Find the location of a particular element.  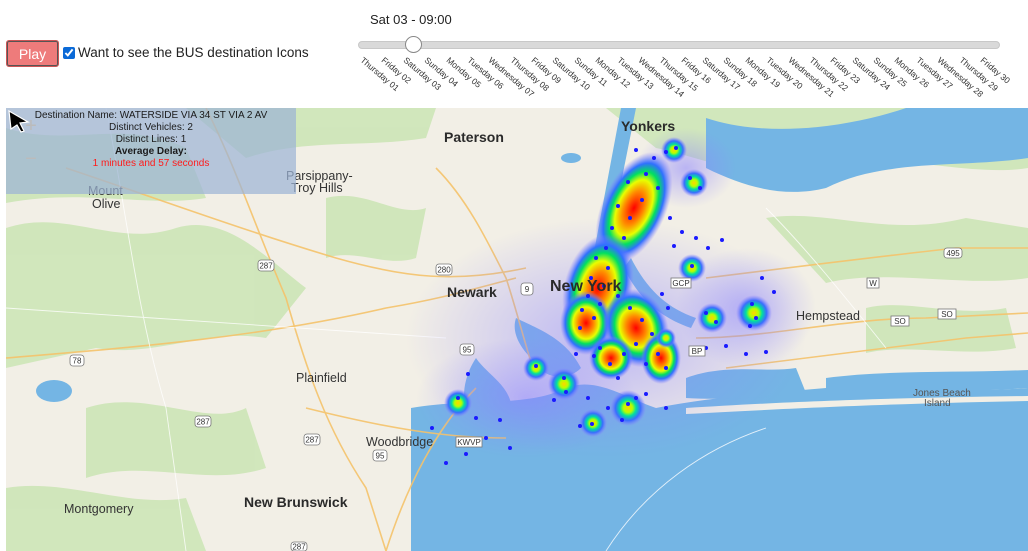

route-shield: 78 is located at coordinates (77, 360).